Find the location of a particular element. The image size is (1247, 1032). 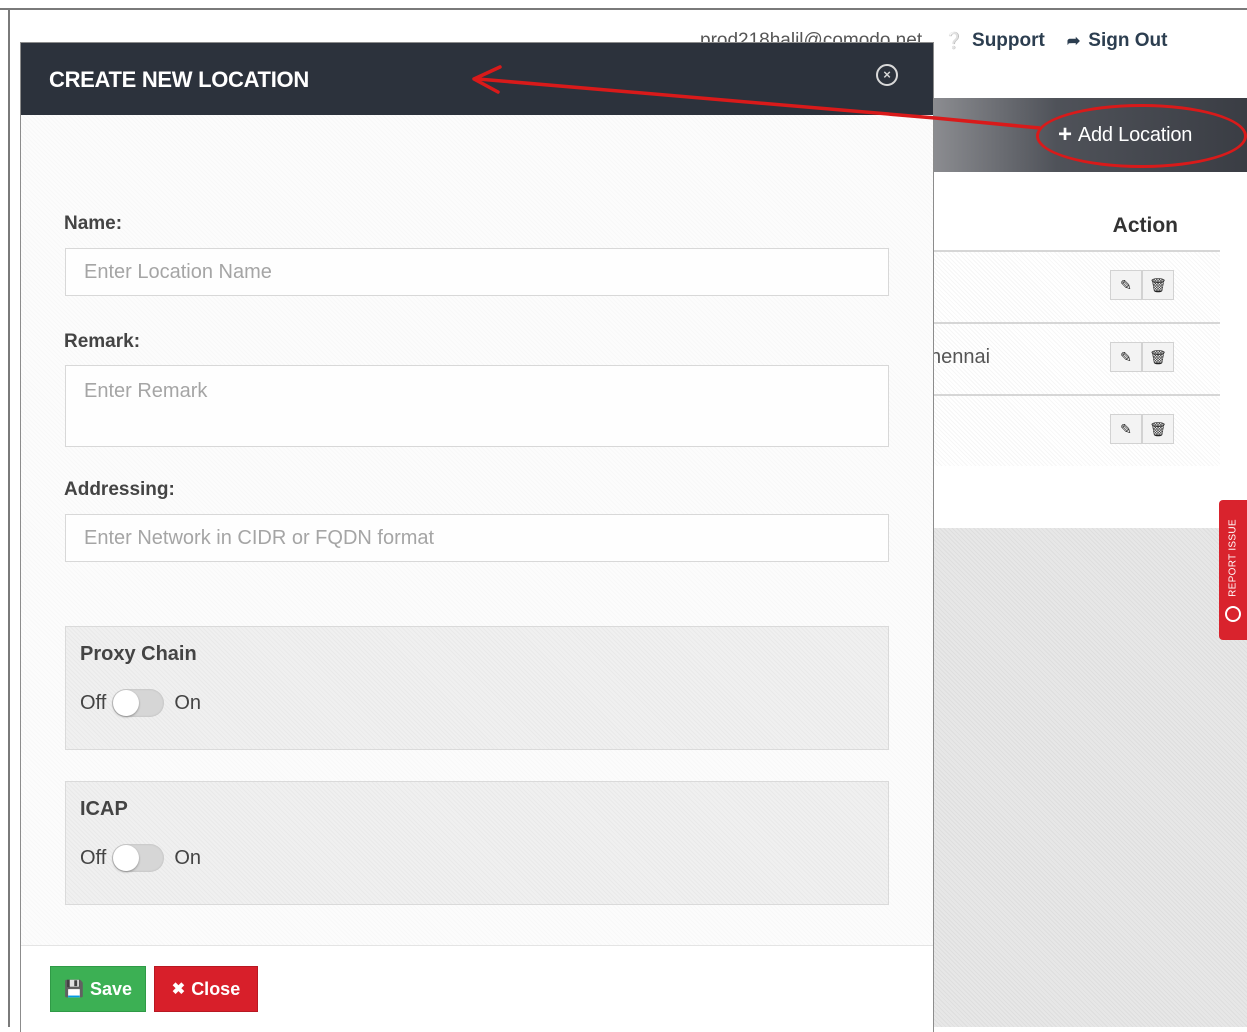

report-issue-icon is located at coordinates (1233, 614).